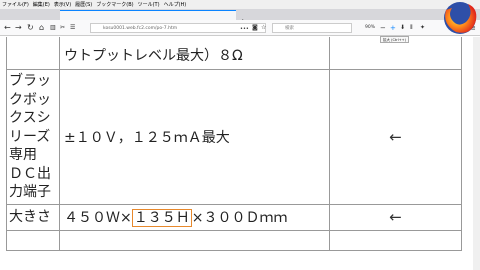  Describe the element at coordinates (140, 28) in the screenshot. I see `url-text: kosu0001.web.fc2.com/po-7.htm` at that location.